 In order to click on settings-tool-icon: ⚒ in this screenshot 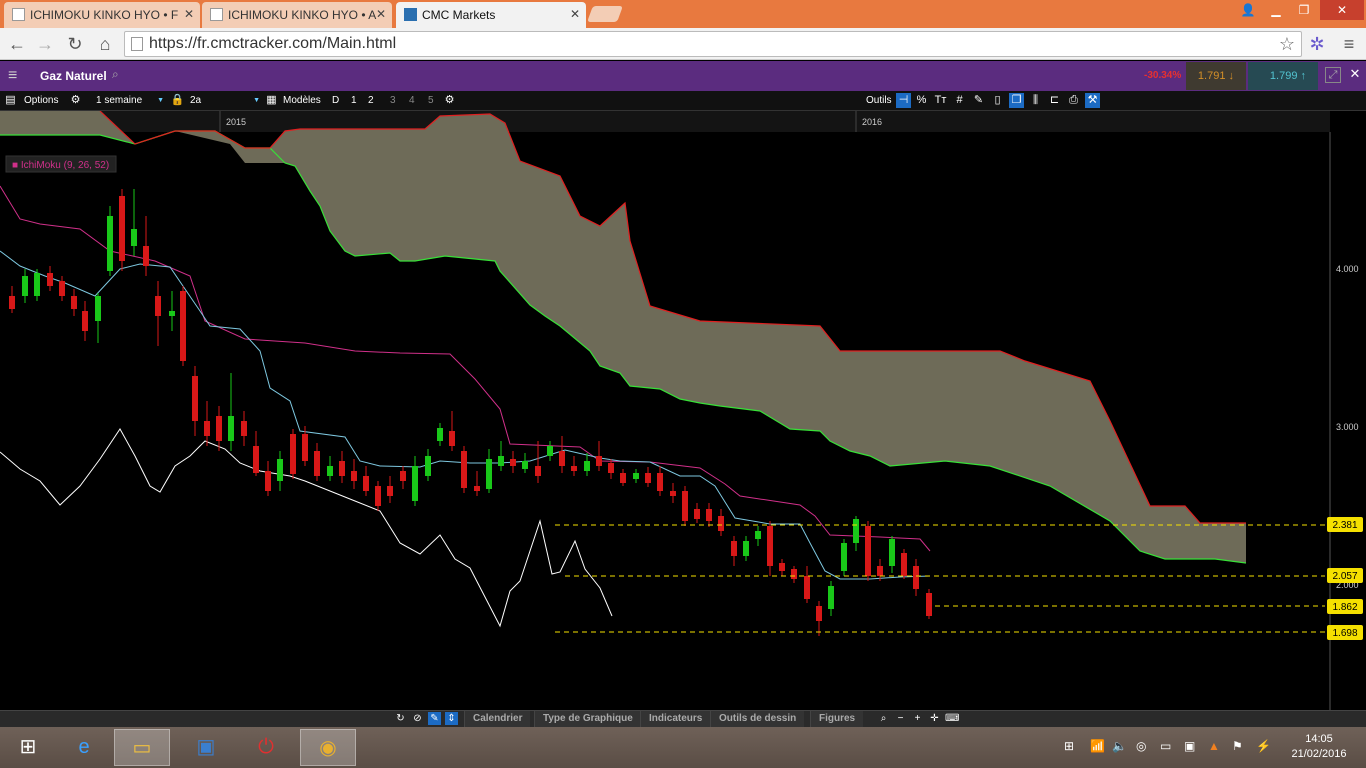, I will do `click(1092, 100)`.